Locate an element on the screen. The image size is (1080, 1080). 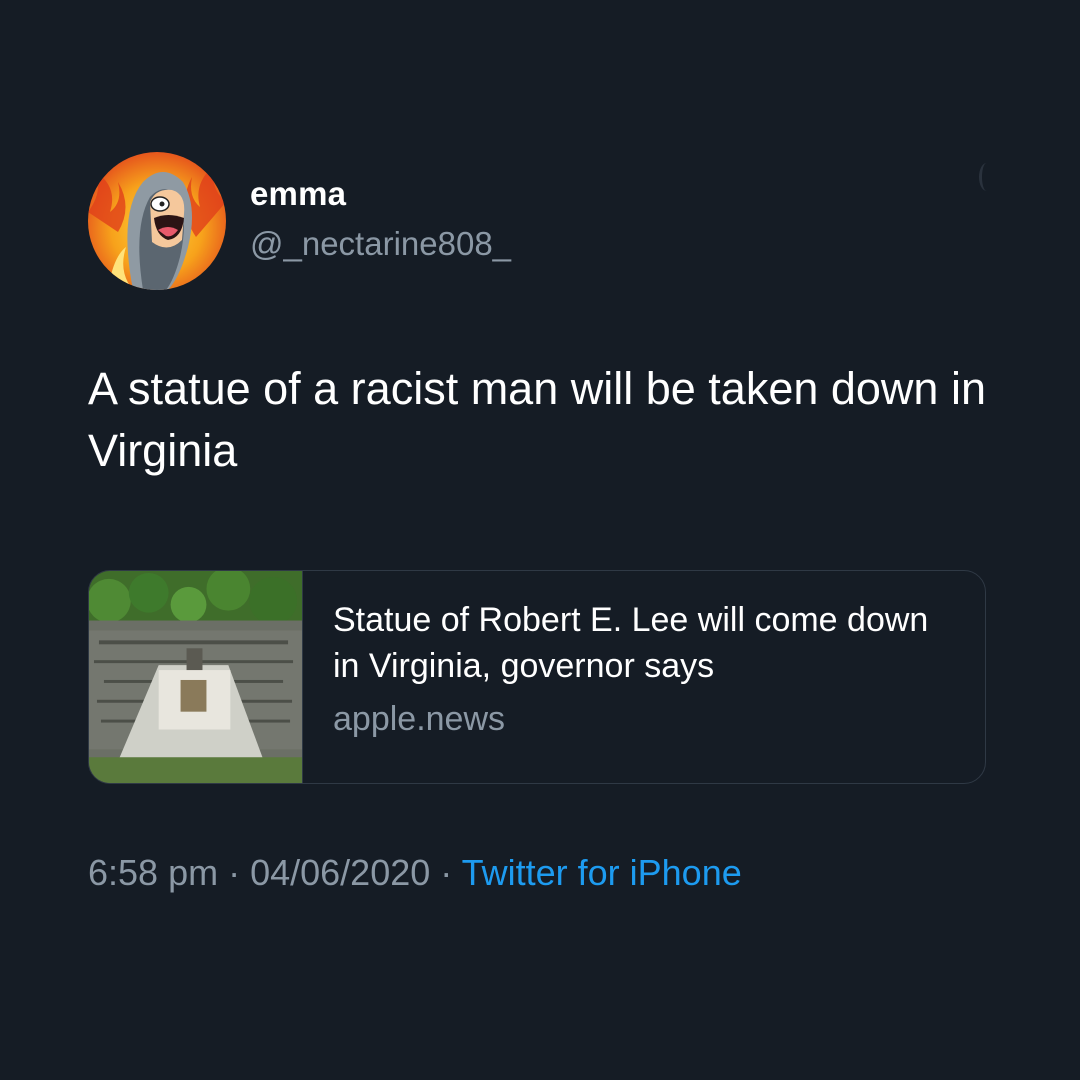
cartoon-avatar-icon is located at coordinates (157, 221).